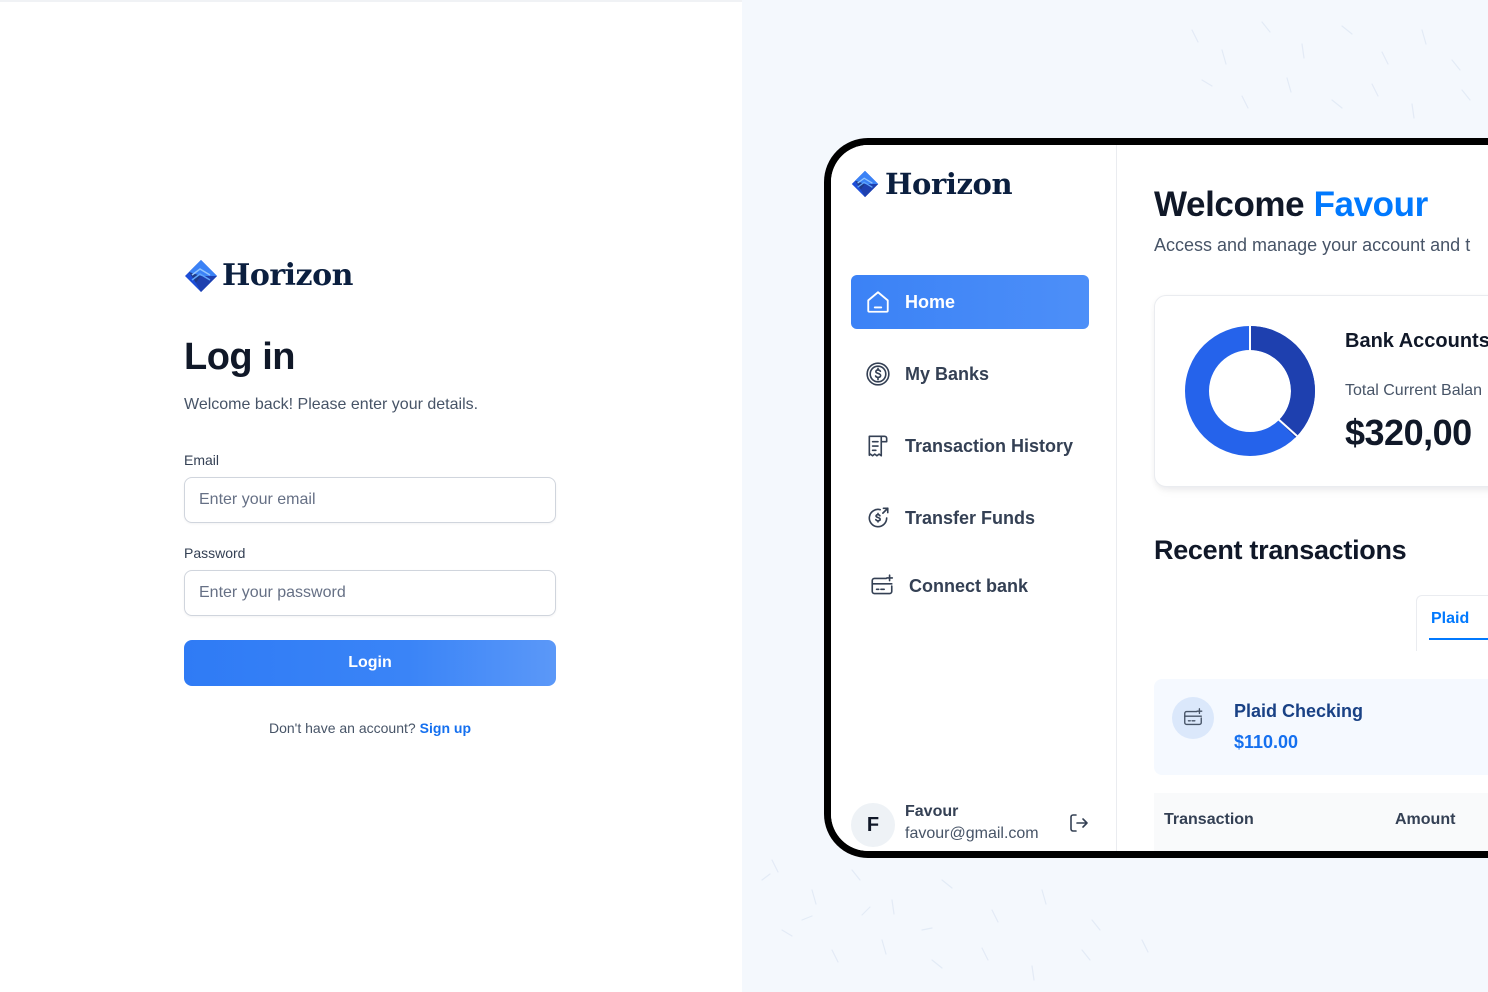 The height and width of the screenshot is (992, 1488). I want to click on login-brand: Horizon, so click(268, 275).